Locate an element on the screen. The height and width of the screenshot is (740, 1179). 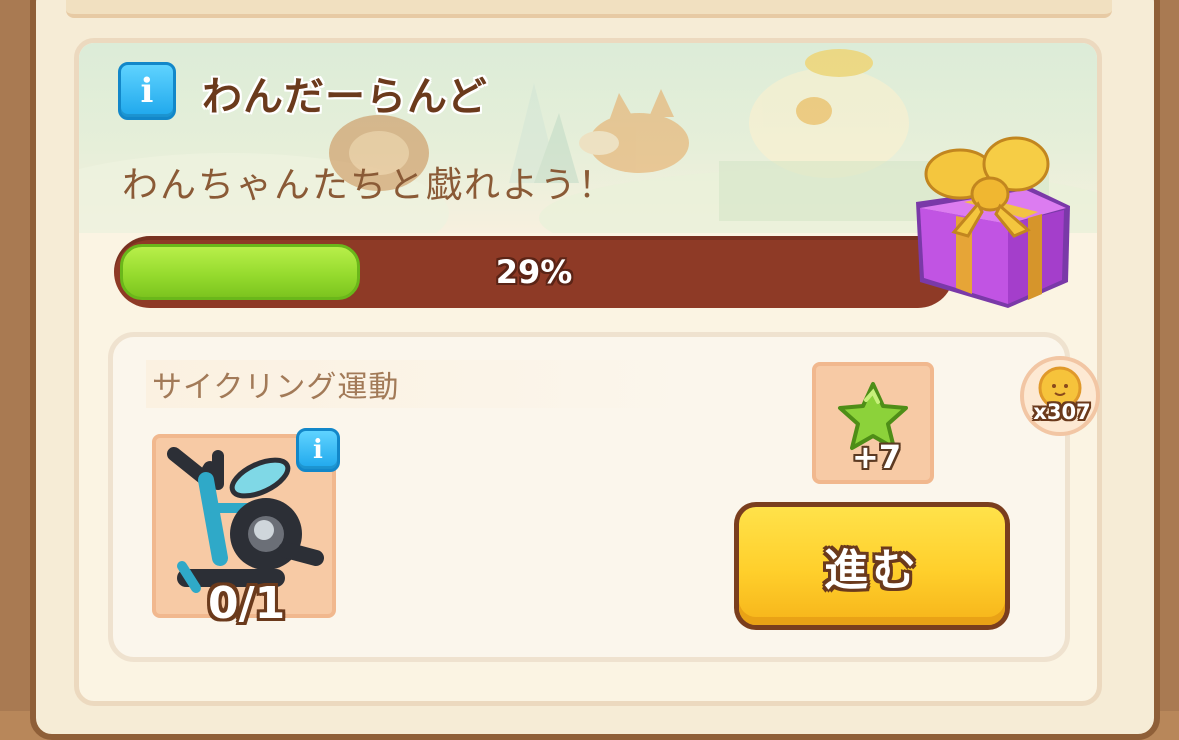
event-title: わんだーらんど is located at coordinates (345, 97).